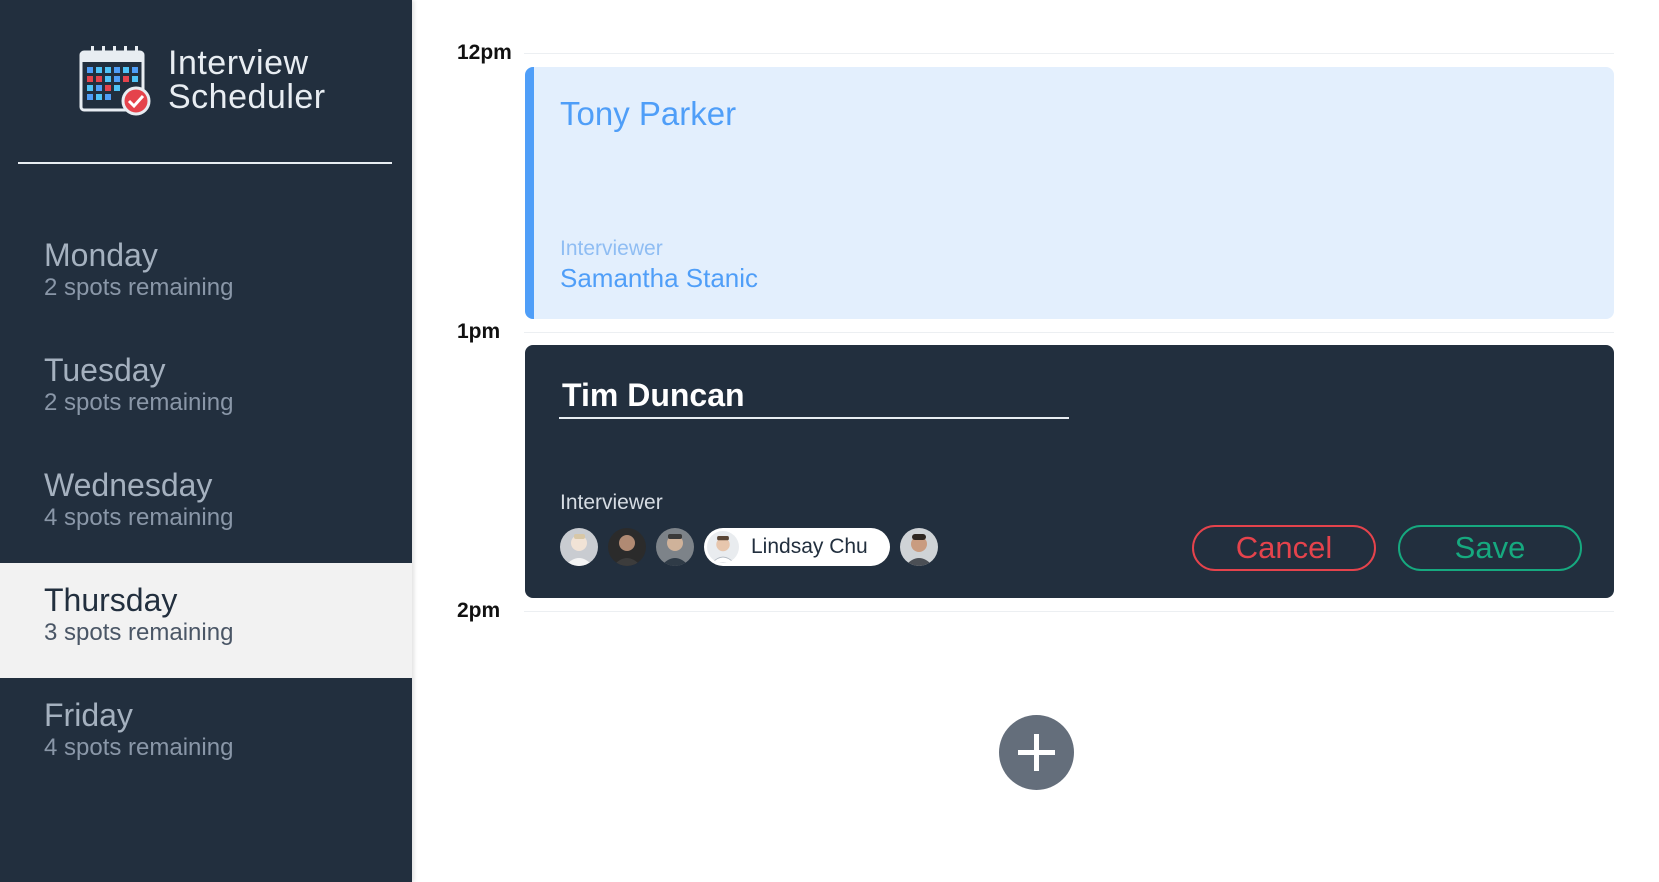 This screenshot has width=1659, height=882. Describe the element at coordinates (484, 52) in the screenshot. I see `time-label-12pm: 12pm` at that location.